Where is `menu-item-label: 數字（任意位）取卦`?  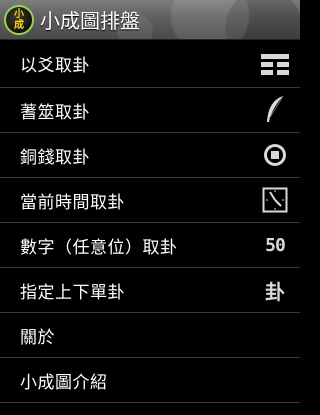 menu-item-label: 數字（任意位）取卦 is located at coordinates (99, 247).